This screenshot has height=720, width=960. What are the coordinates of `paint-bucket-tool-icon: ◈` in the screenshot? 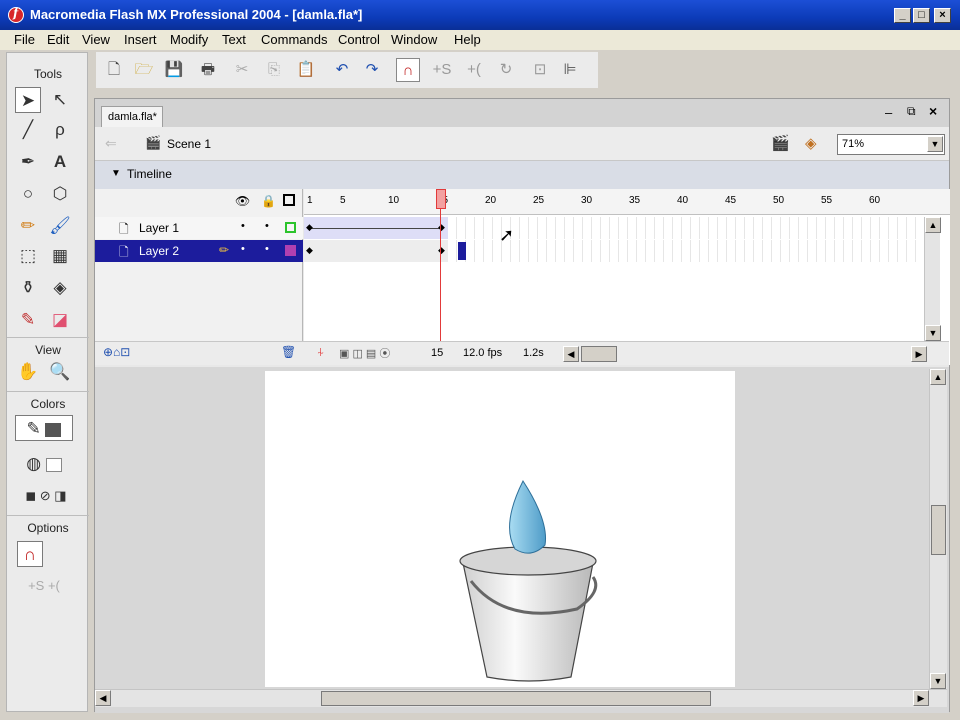 It's located at (60, 288).